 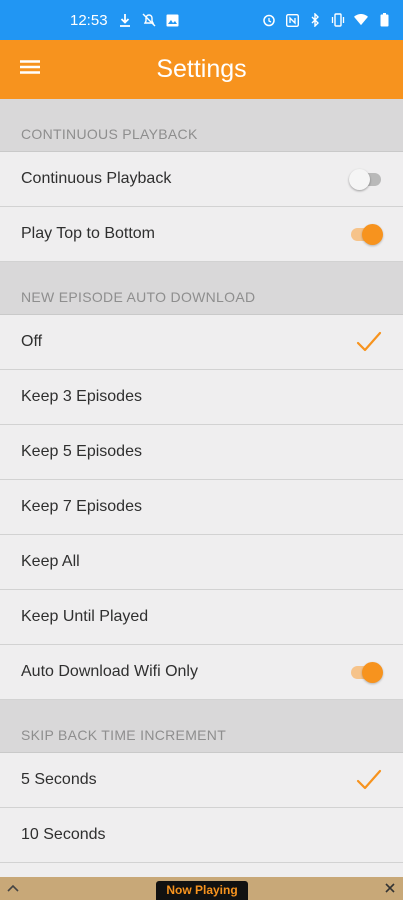 I want to click on wifi-icon, so click(x=361, y=20).